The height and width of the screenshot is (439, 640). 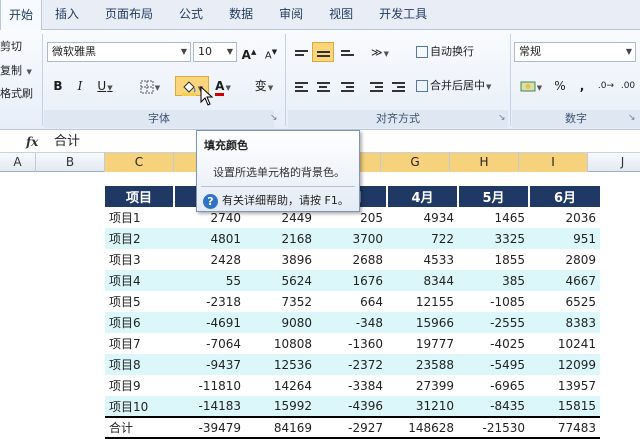 What do you see at coordinates (564, 406) in the screenshot?
I see `value-cell: 15815` at bounding box center [564, 406].